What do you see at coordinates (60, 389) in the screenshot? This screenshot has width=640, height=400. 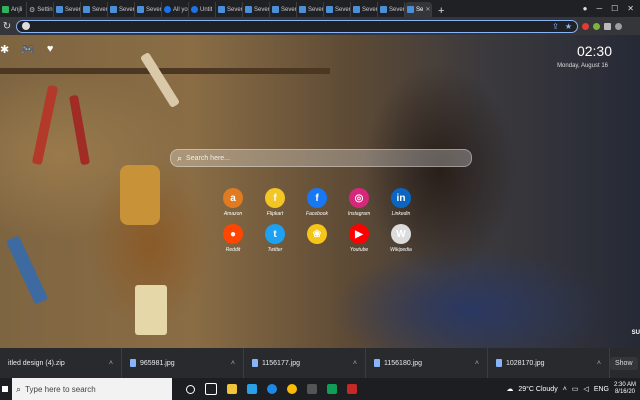 I see `taskbar-search-placeholder: Type here to search` at bounding box center [60, 389].